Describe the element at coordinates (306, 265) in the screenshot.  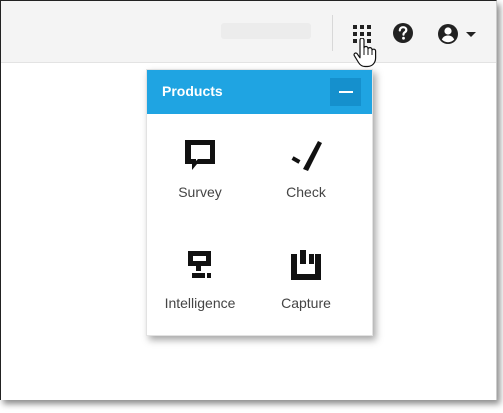
I see `capture-icon` at that location.